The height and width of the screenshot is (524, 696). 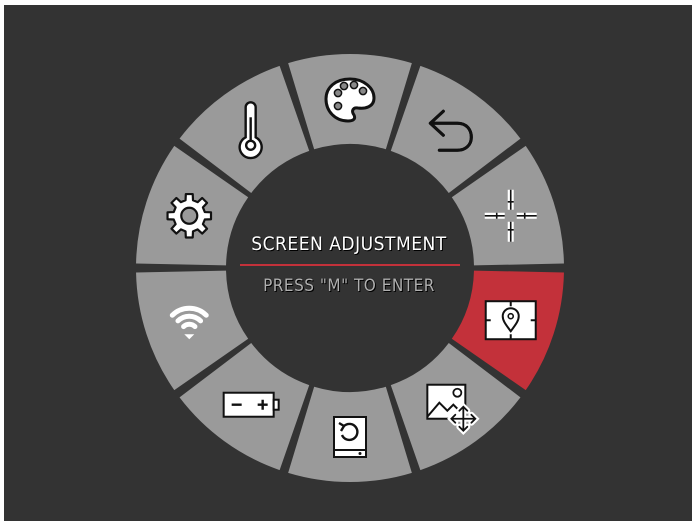 What do you see at coordinates (349, 286) in the screenshot?
I see `enter-hint: PRESS "M" TO ENTER` at bounding box center [349, 286].